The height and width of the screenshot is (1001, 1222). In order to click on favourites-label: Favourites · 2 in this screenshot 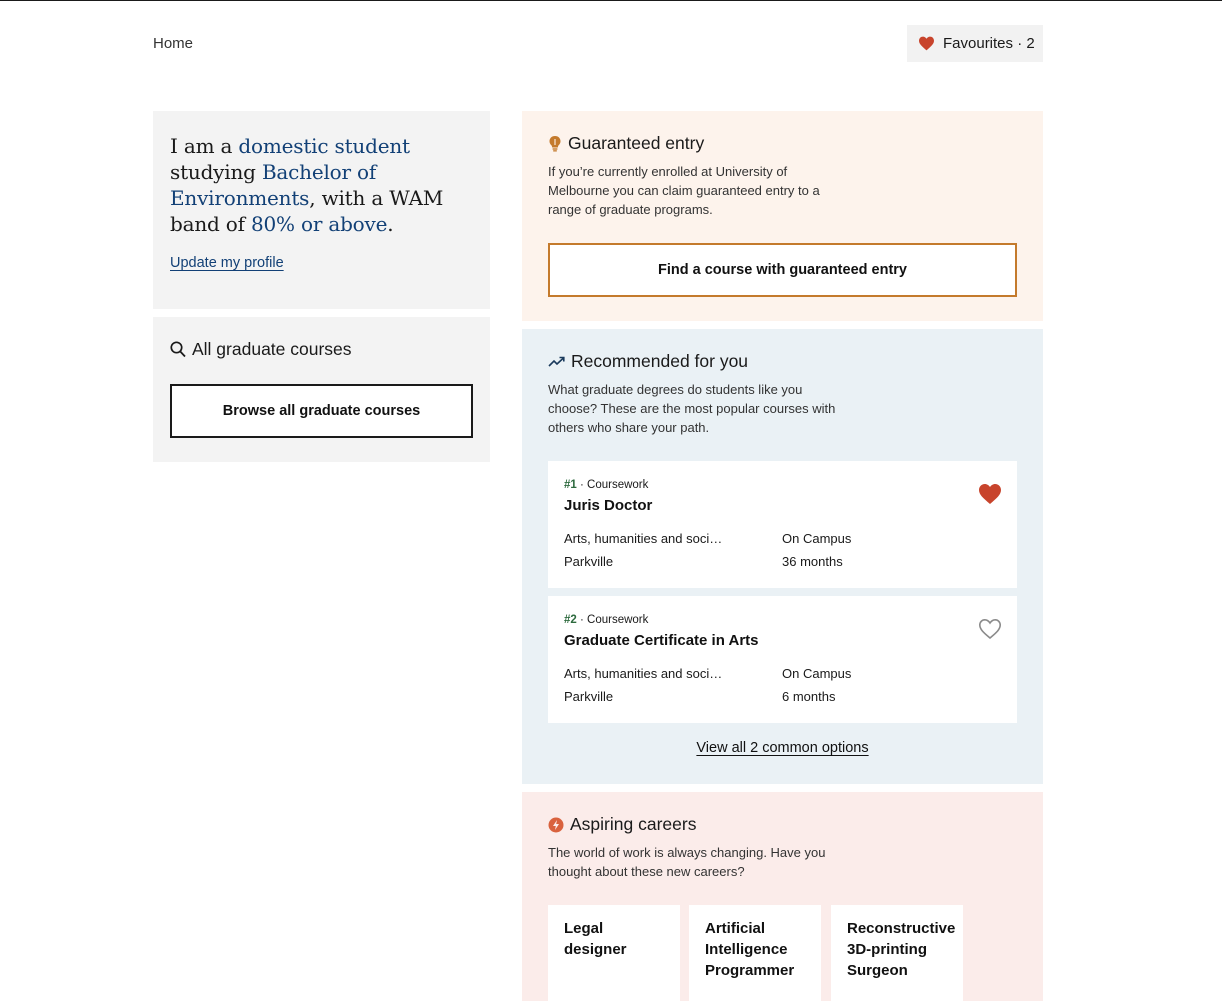, I will do `click(989, 43)`.